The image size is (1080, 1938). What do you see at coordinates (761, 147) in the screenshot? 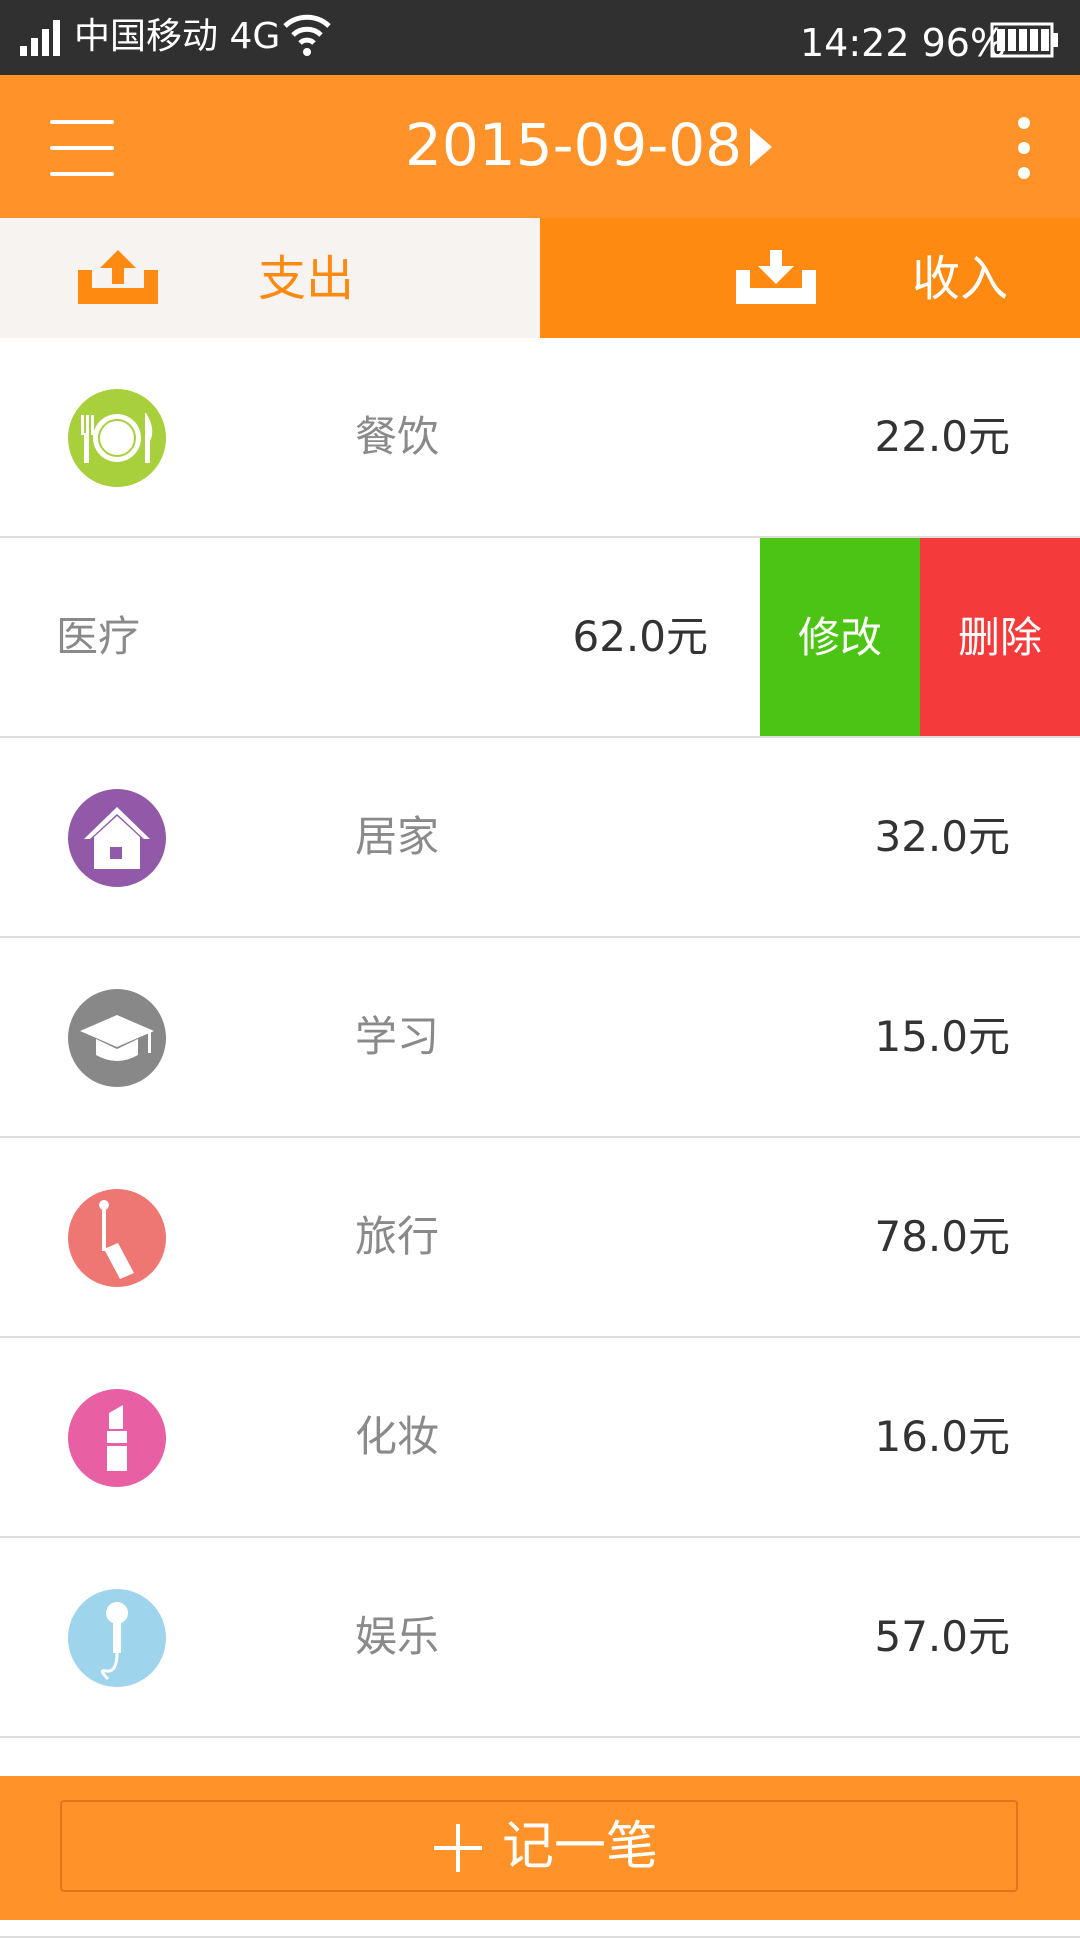
I see `next-date-icon` at bounding box center [761, 147].